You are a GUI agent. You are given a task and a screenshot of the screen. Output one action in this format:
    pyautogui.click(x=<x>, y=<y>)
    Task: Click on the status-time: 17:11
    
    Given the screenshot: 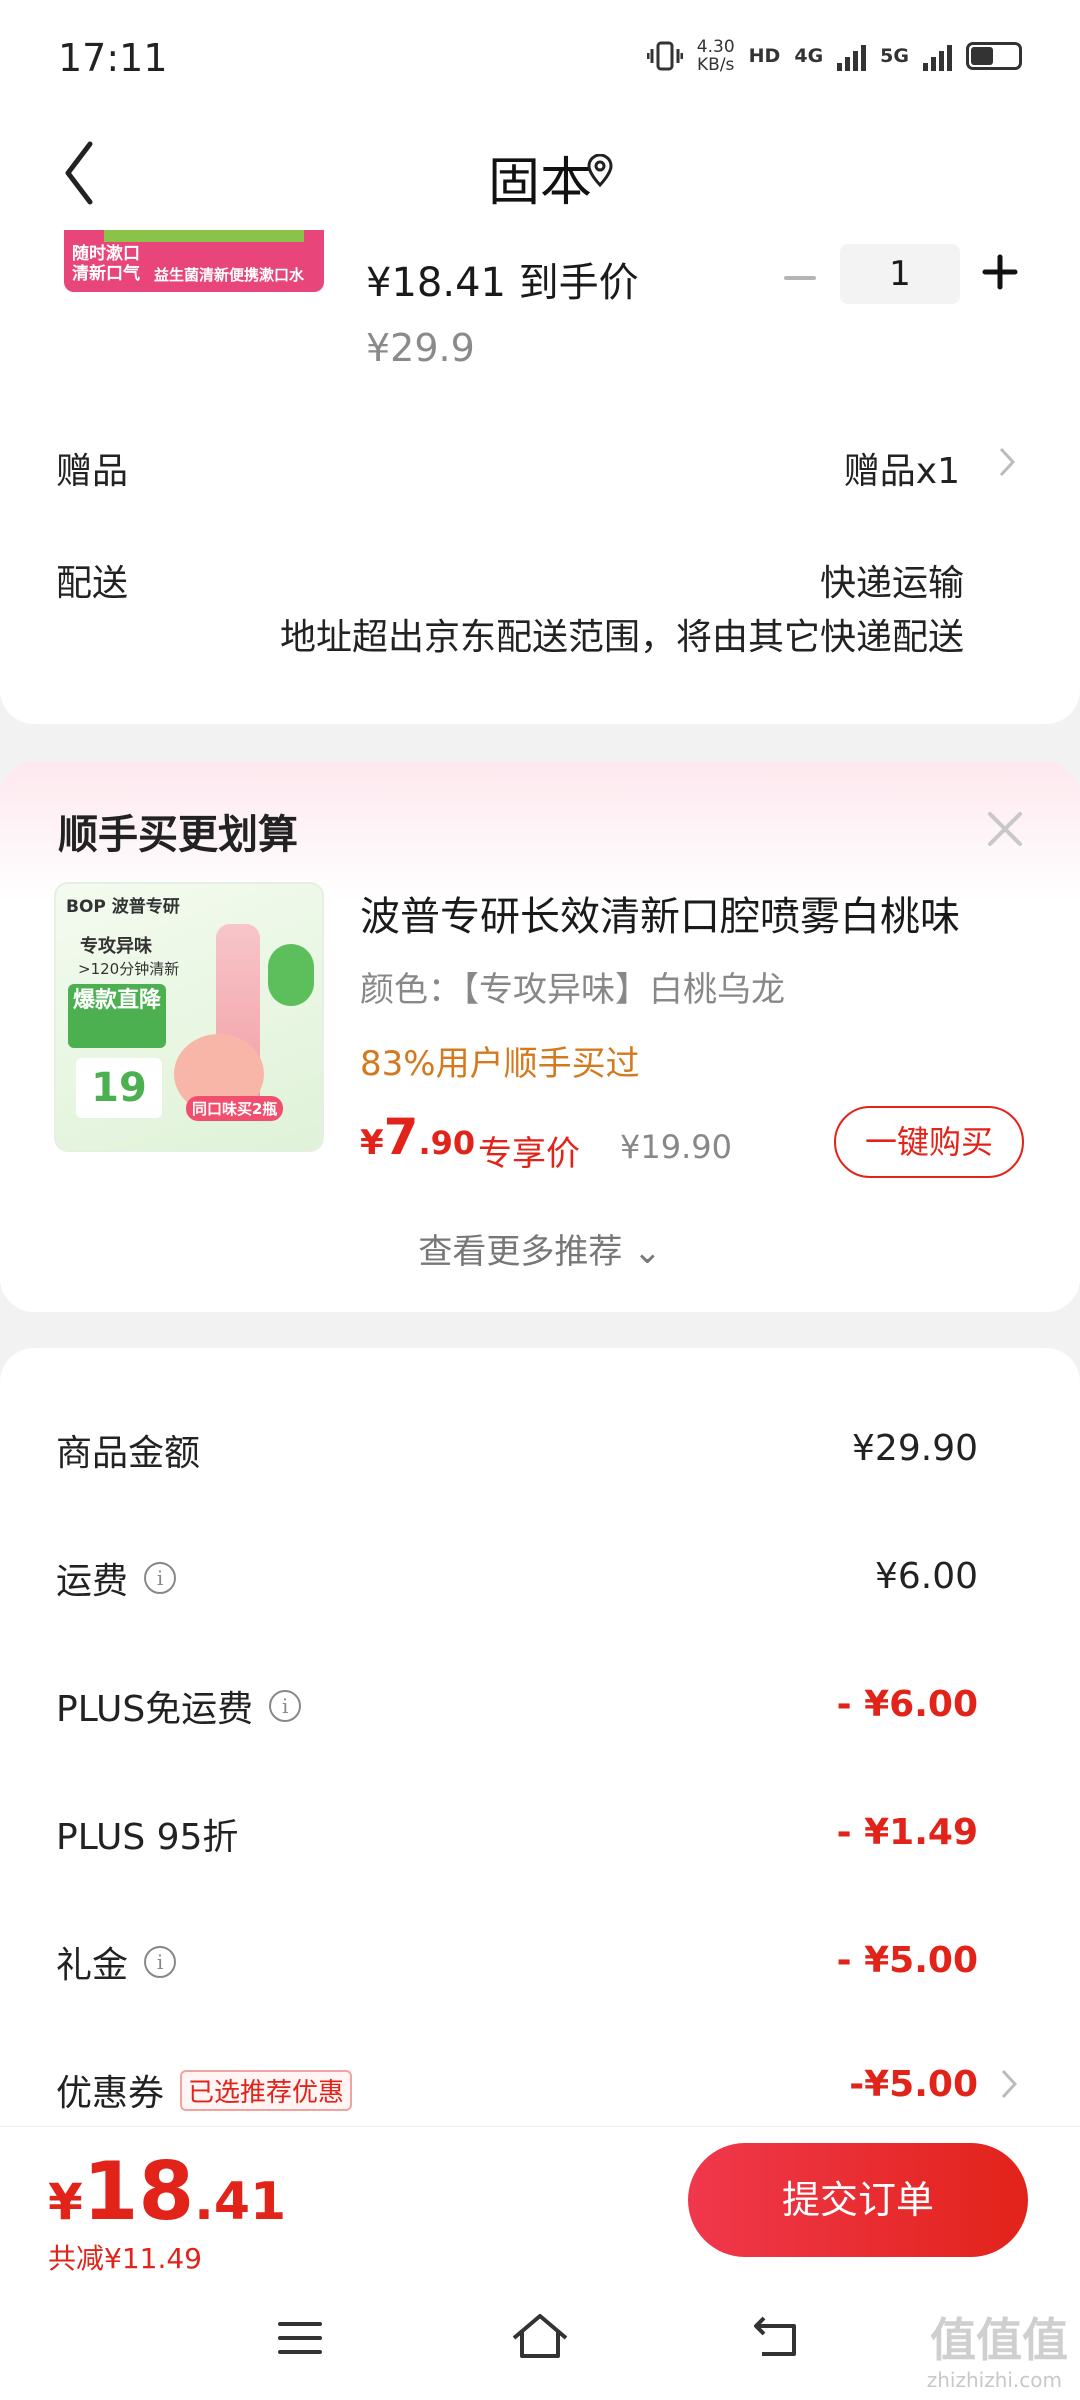 What is the action you would take?
    pyautogui.click(x=113, y=58)
    